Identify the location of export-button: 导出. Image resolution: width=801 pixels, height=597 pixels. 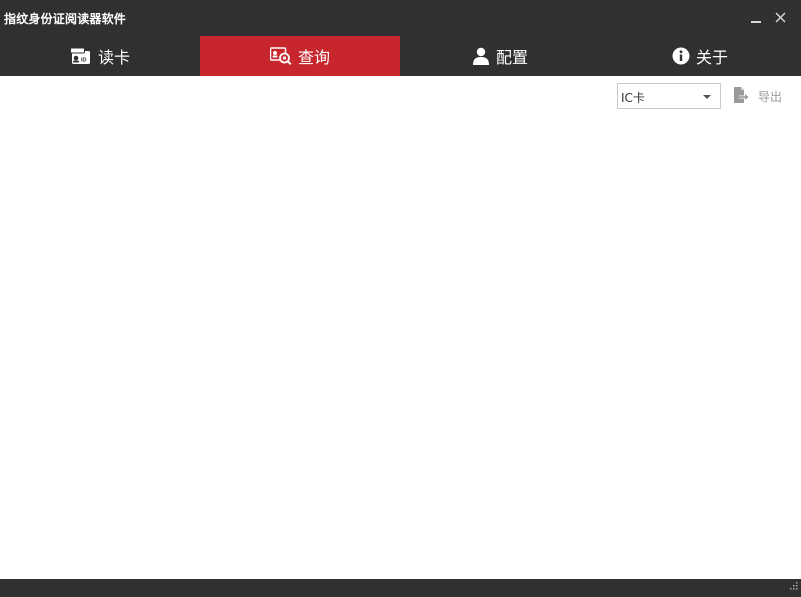
(757, 96).